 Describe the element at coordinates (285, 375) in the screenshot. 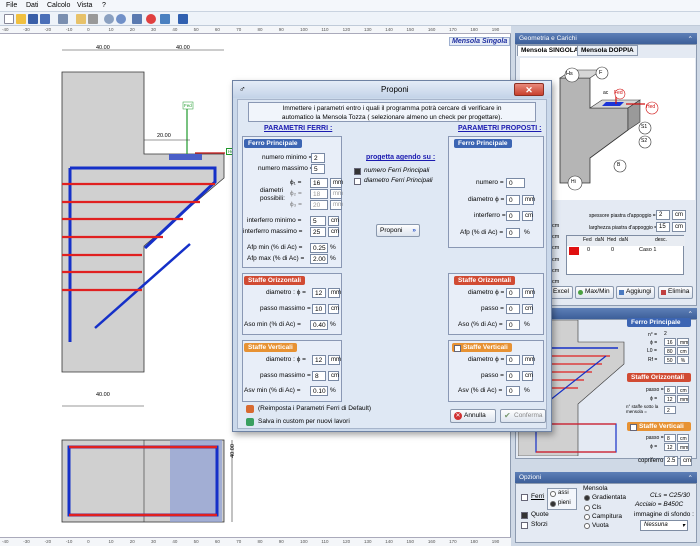

I see `sv-passo-label: passo massimo =` at that location.